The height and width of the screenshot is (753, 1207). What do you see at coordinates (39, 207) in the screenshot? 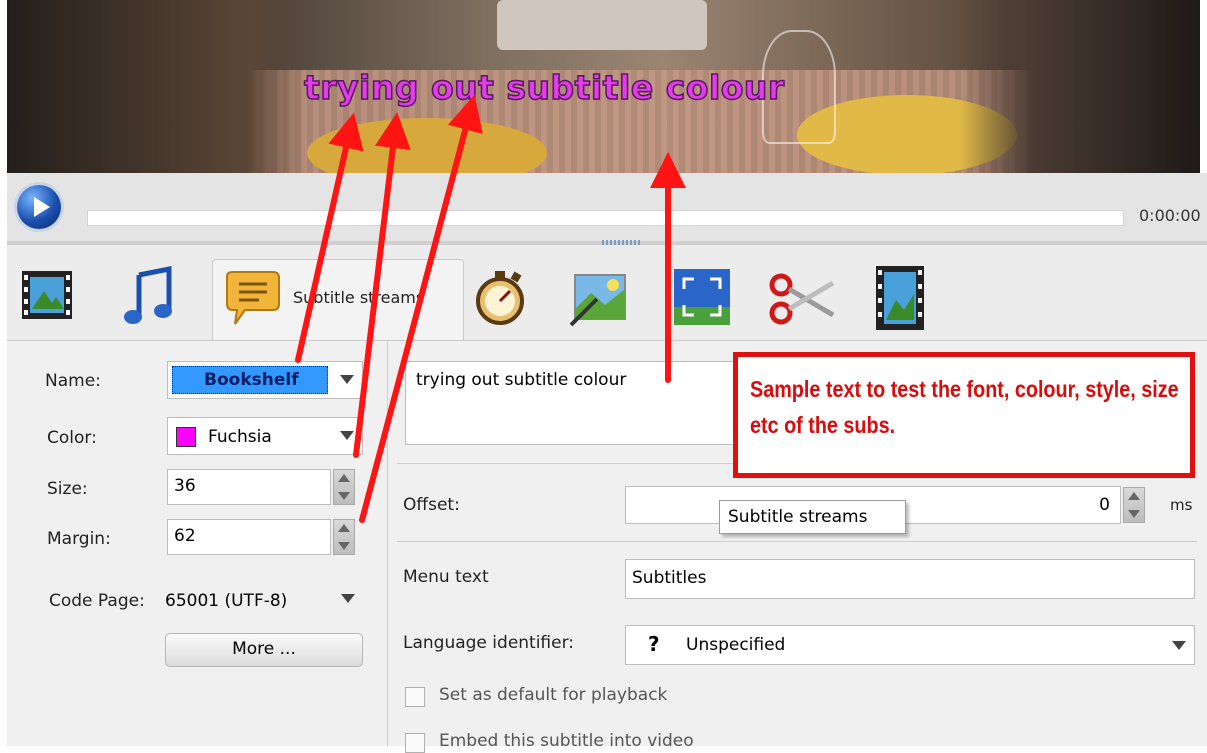
I see `play-icon` at bounding box center [39, 207].